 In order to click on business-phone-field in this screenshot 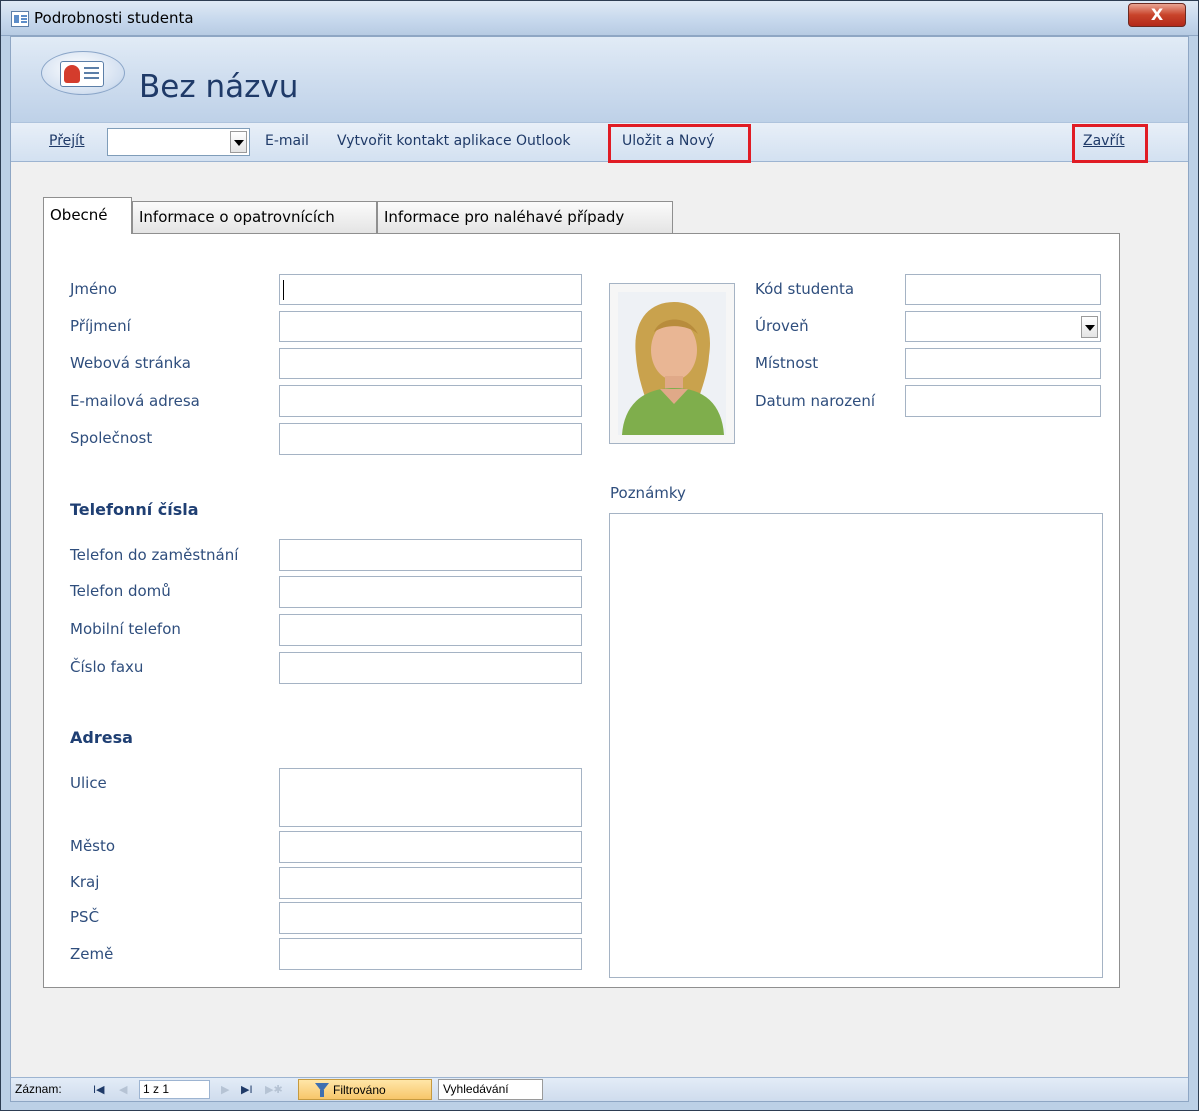, I will do `click(430, 555)`.